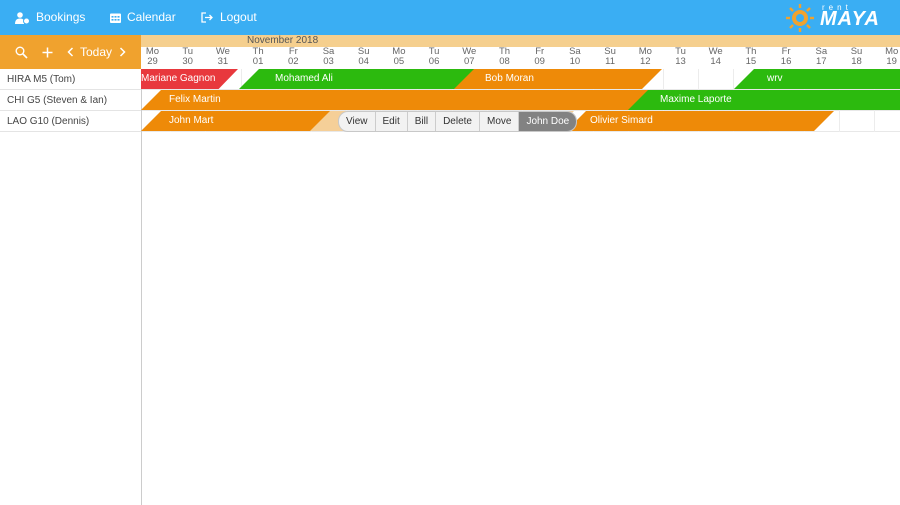 The image size is (900, 505). What do you see at coordinates (751, 61) in the screenshot?
I see `day-number: 15` at bounding box center [751, 61].